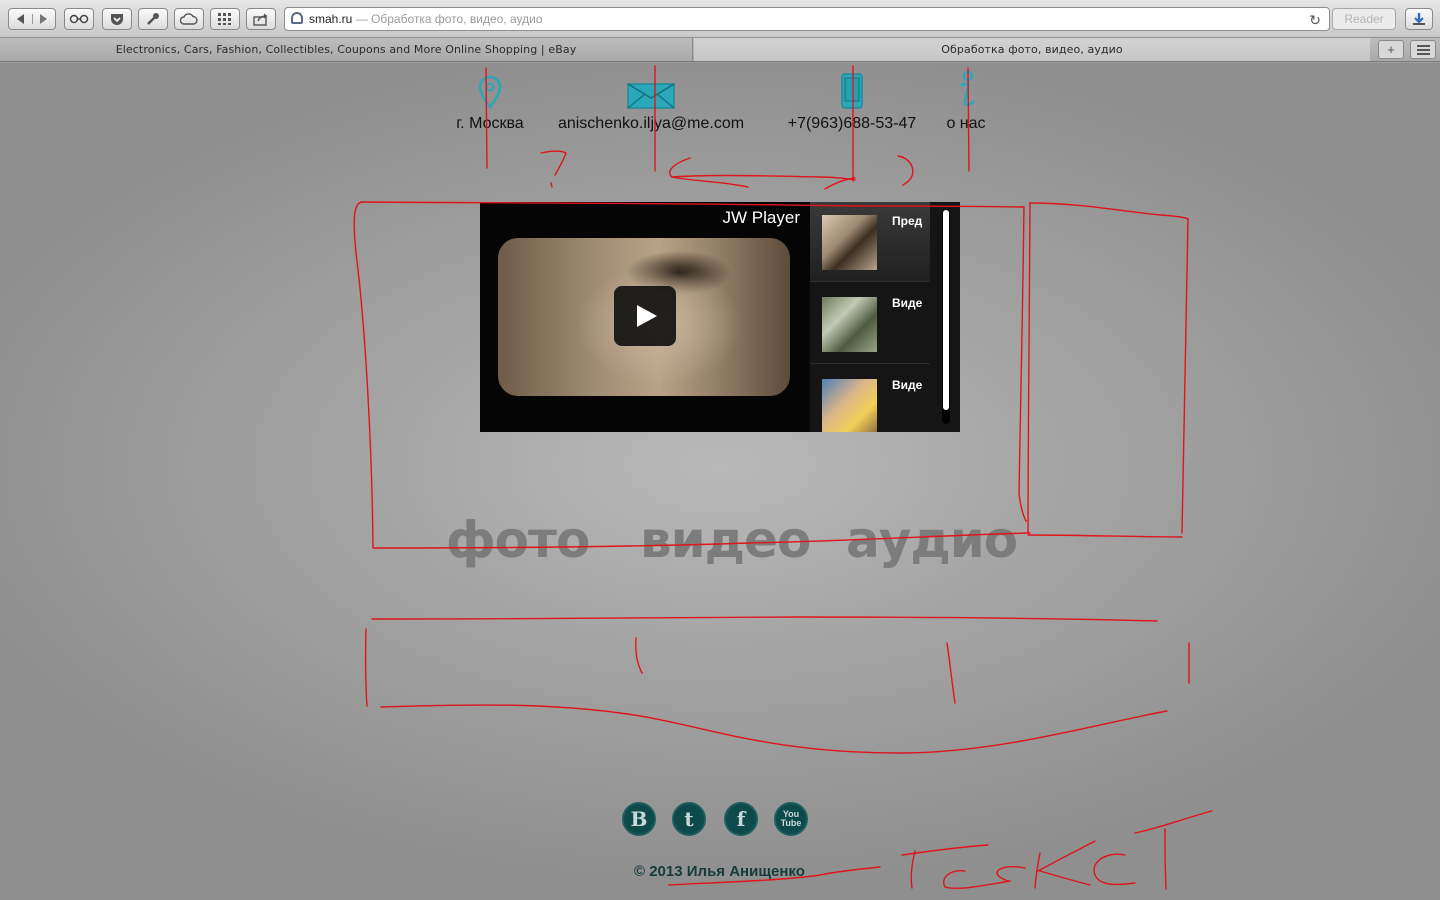 Image resolution: width=1440 pixels, height=900 pixels. What do you see at coordinates (297, 18) in the screenshot?
I see `site-icon` at bounding box center [297, 18].